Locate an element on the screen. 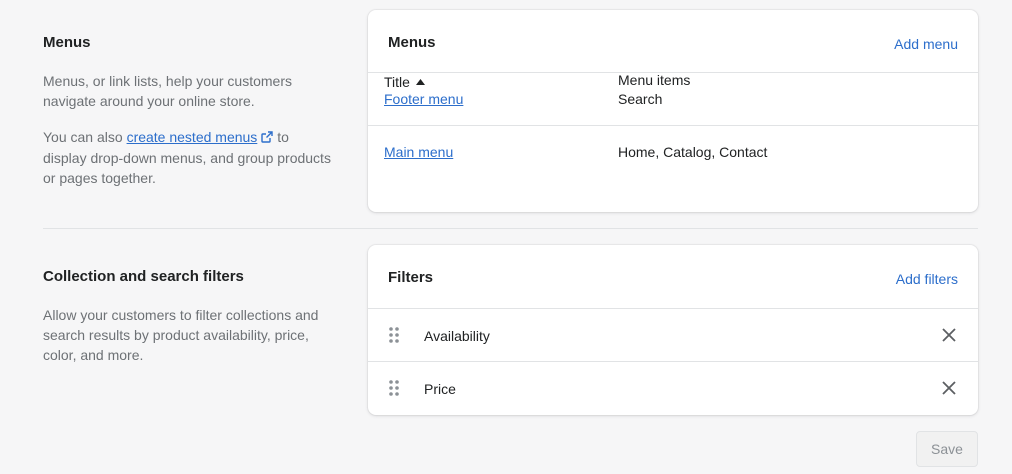 The image size is (1012, 474). filters-card-header: Filters Add filters is located at coordinates (673, 277).